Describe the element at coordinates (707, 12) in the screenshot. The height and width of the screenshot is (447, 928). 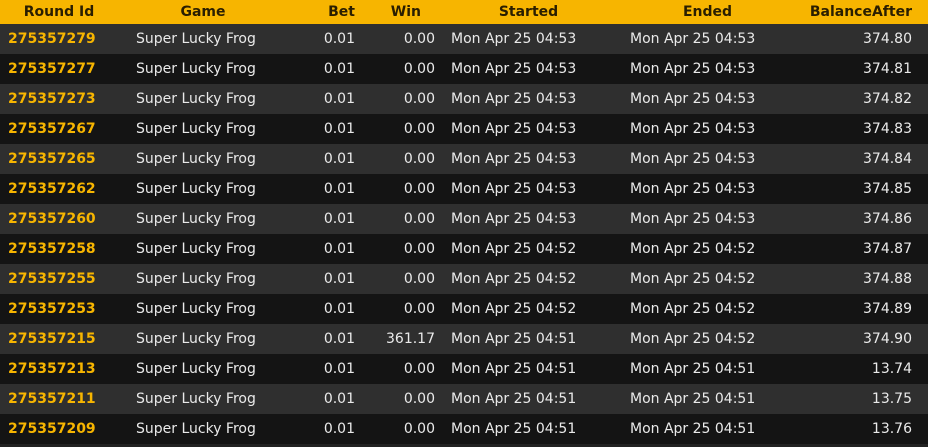
I see `header-ended: Ended` at that location.